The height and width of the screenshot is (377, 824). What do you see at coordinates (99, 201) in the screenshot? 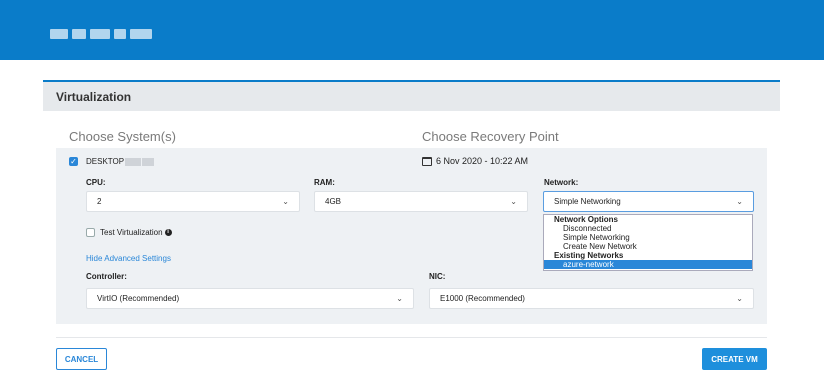
I see `cpu-value: 2` at bounding box center [99, 201].